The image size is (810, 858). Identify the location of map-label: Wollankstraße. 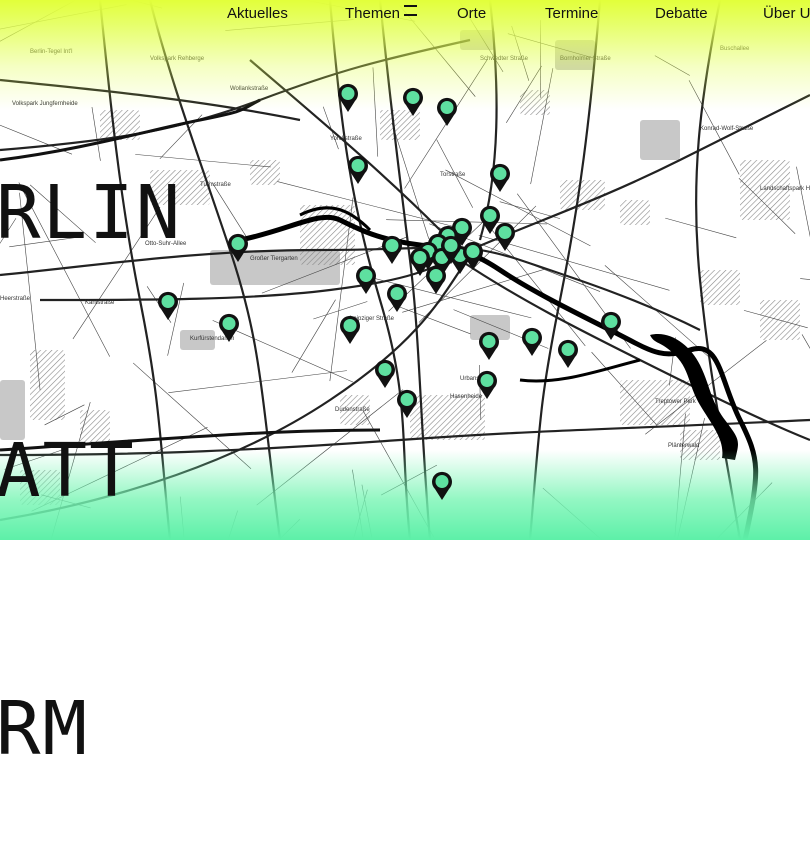
(249, 89).